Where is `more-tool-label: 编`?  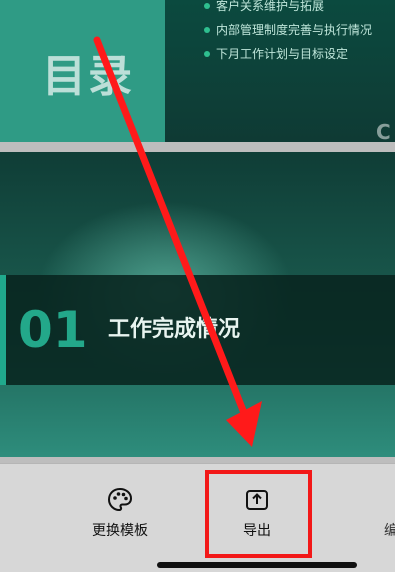
more-tool-label: 编 is located at coordinates (389, 531).